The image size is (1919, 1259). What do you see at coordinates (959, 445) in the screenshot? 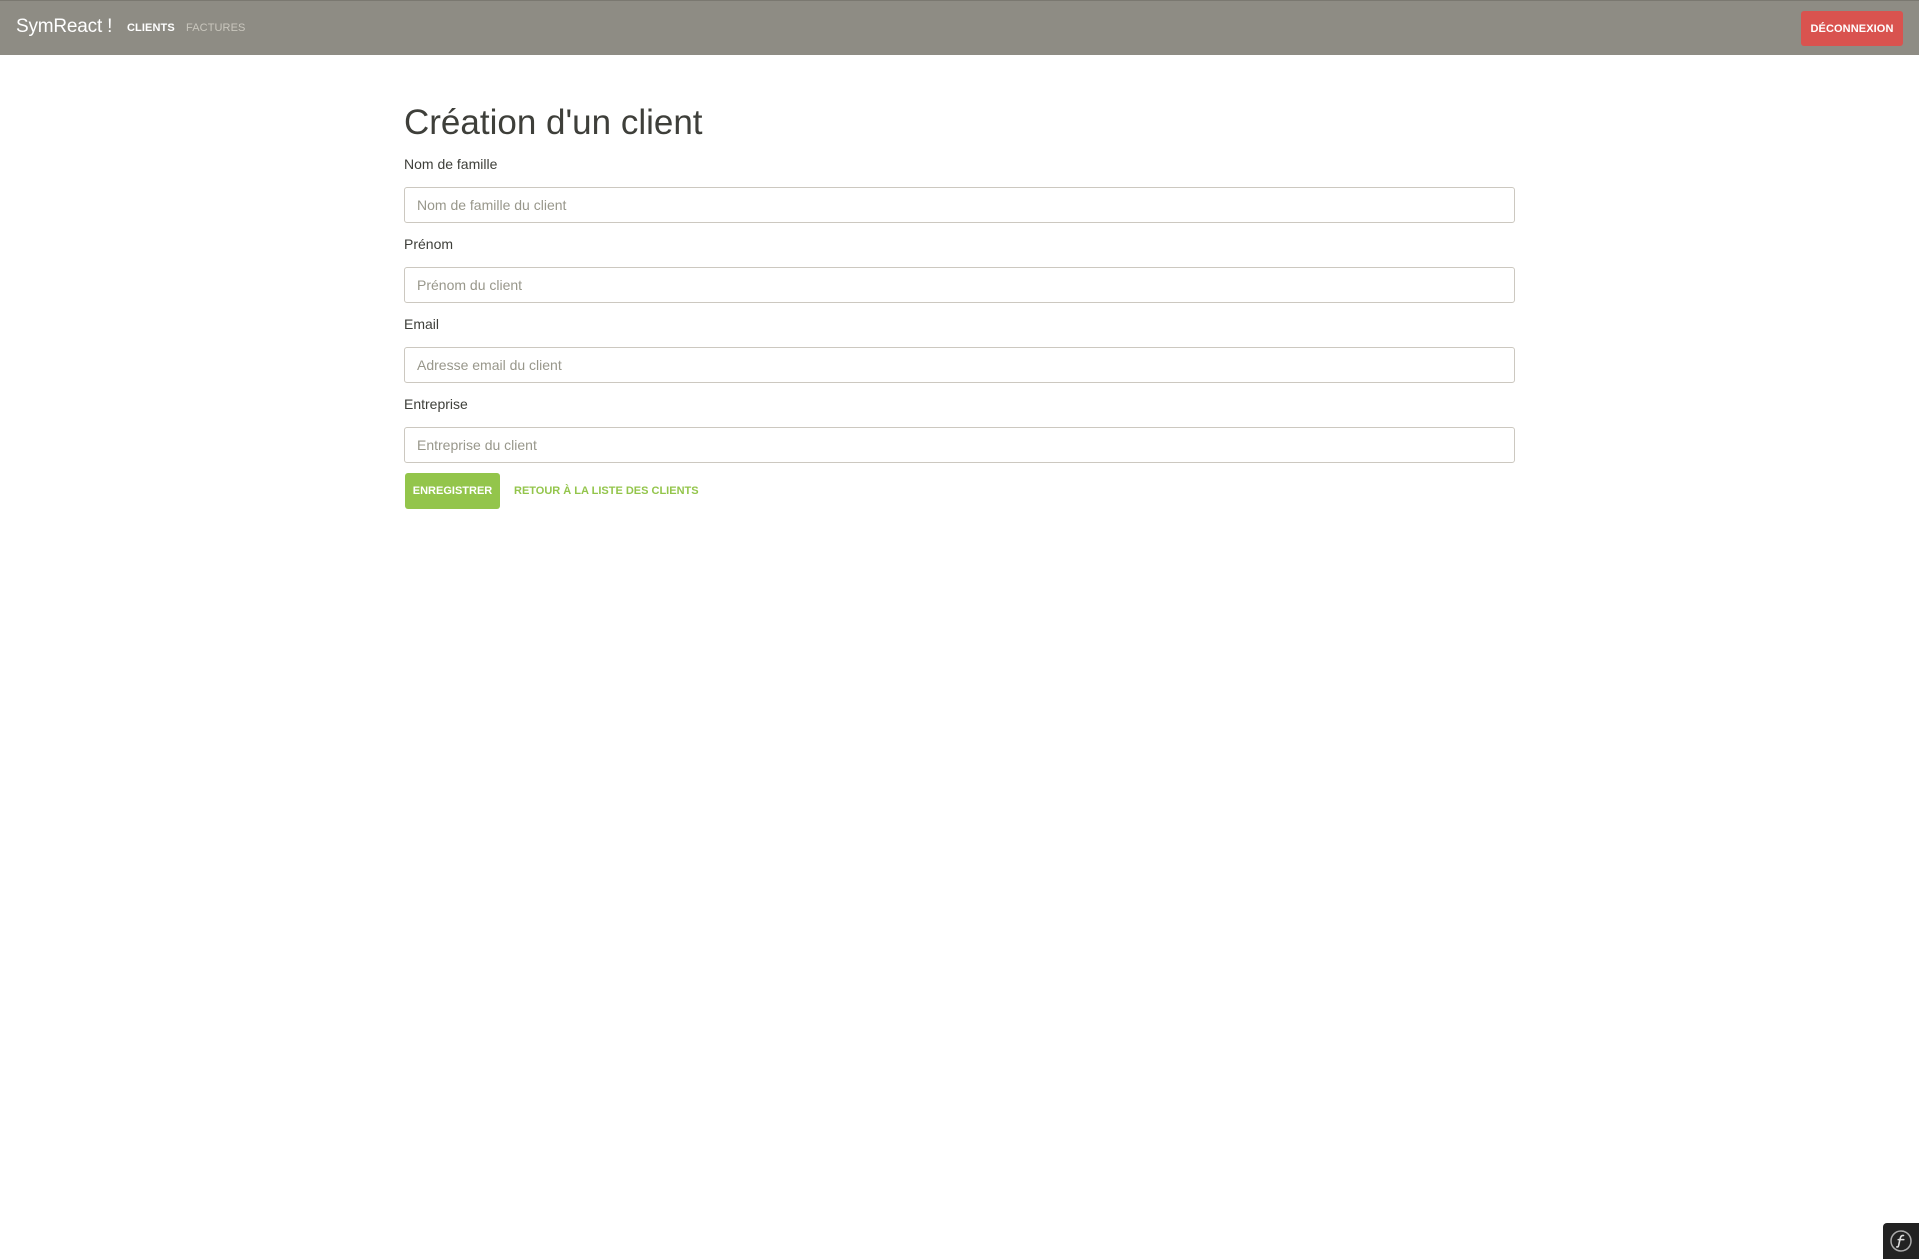
I see `company-input` at bounding box center [959, 445].